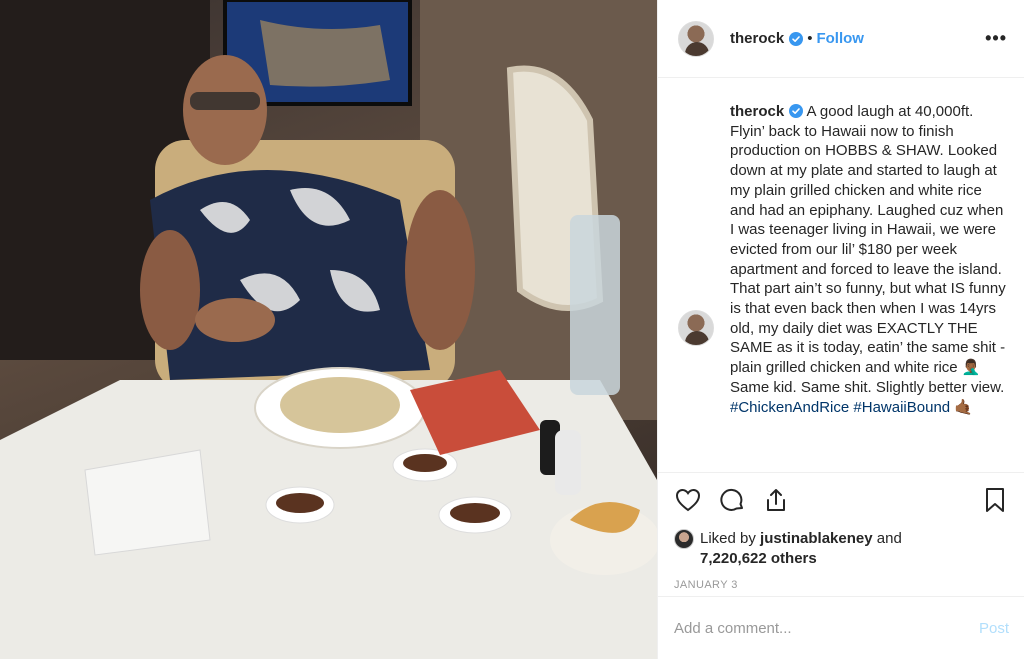 The image size is (1024, 659). What do you see at coordinates (963, 407) in the screenshot?
I see `hashtag-emoji: 🤙🏾` at bounding box center [963, 407].